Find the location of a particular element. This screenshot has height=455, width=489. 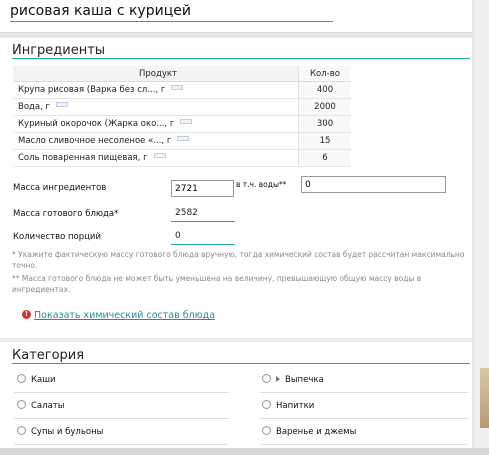

category-label: Каши is located at coordinates (43, 380).